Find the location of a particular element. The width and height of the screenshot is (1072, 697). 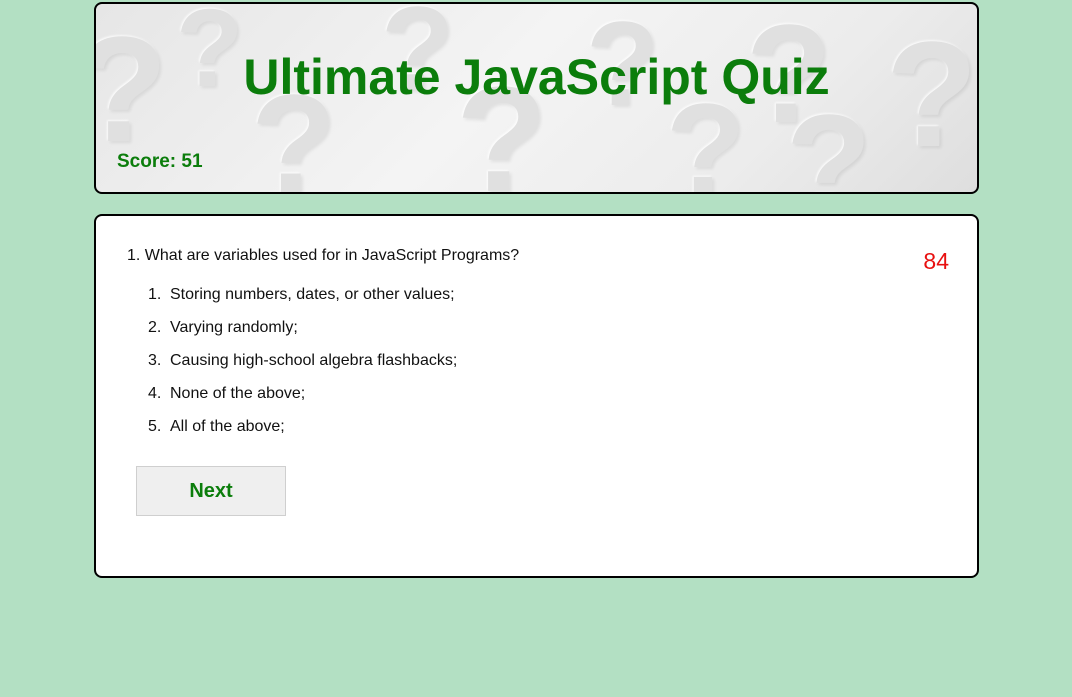

answer-option-label: None of the above; is located at coordinates (238, 393).